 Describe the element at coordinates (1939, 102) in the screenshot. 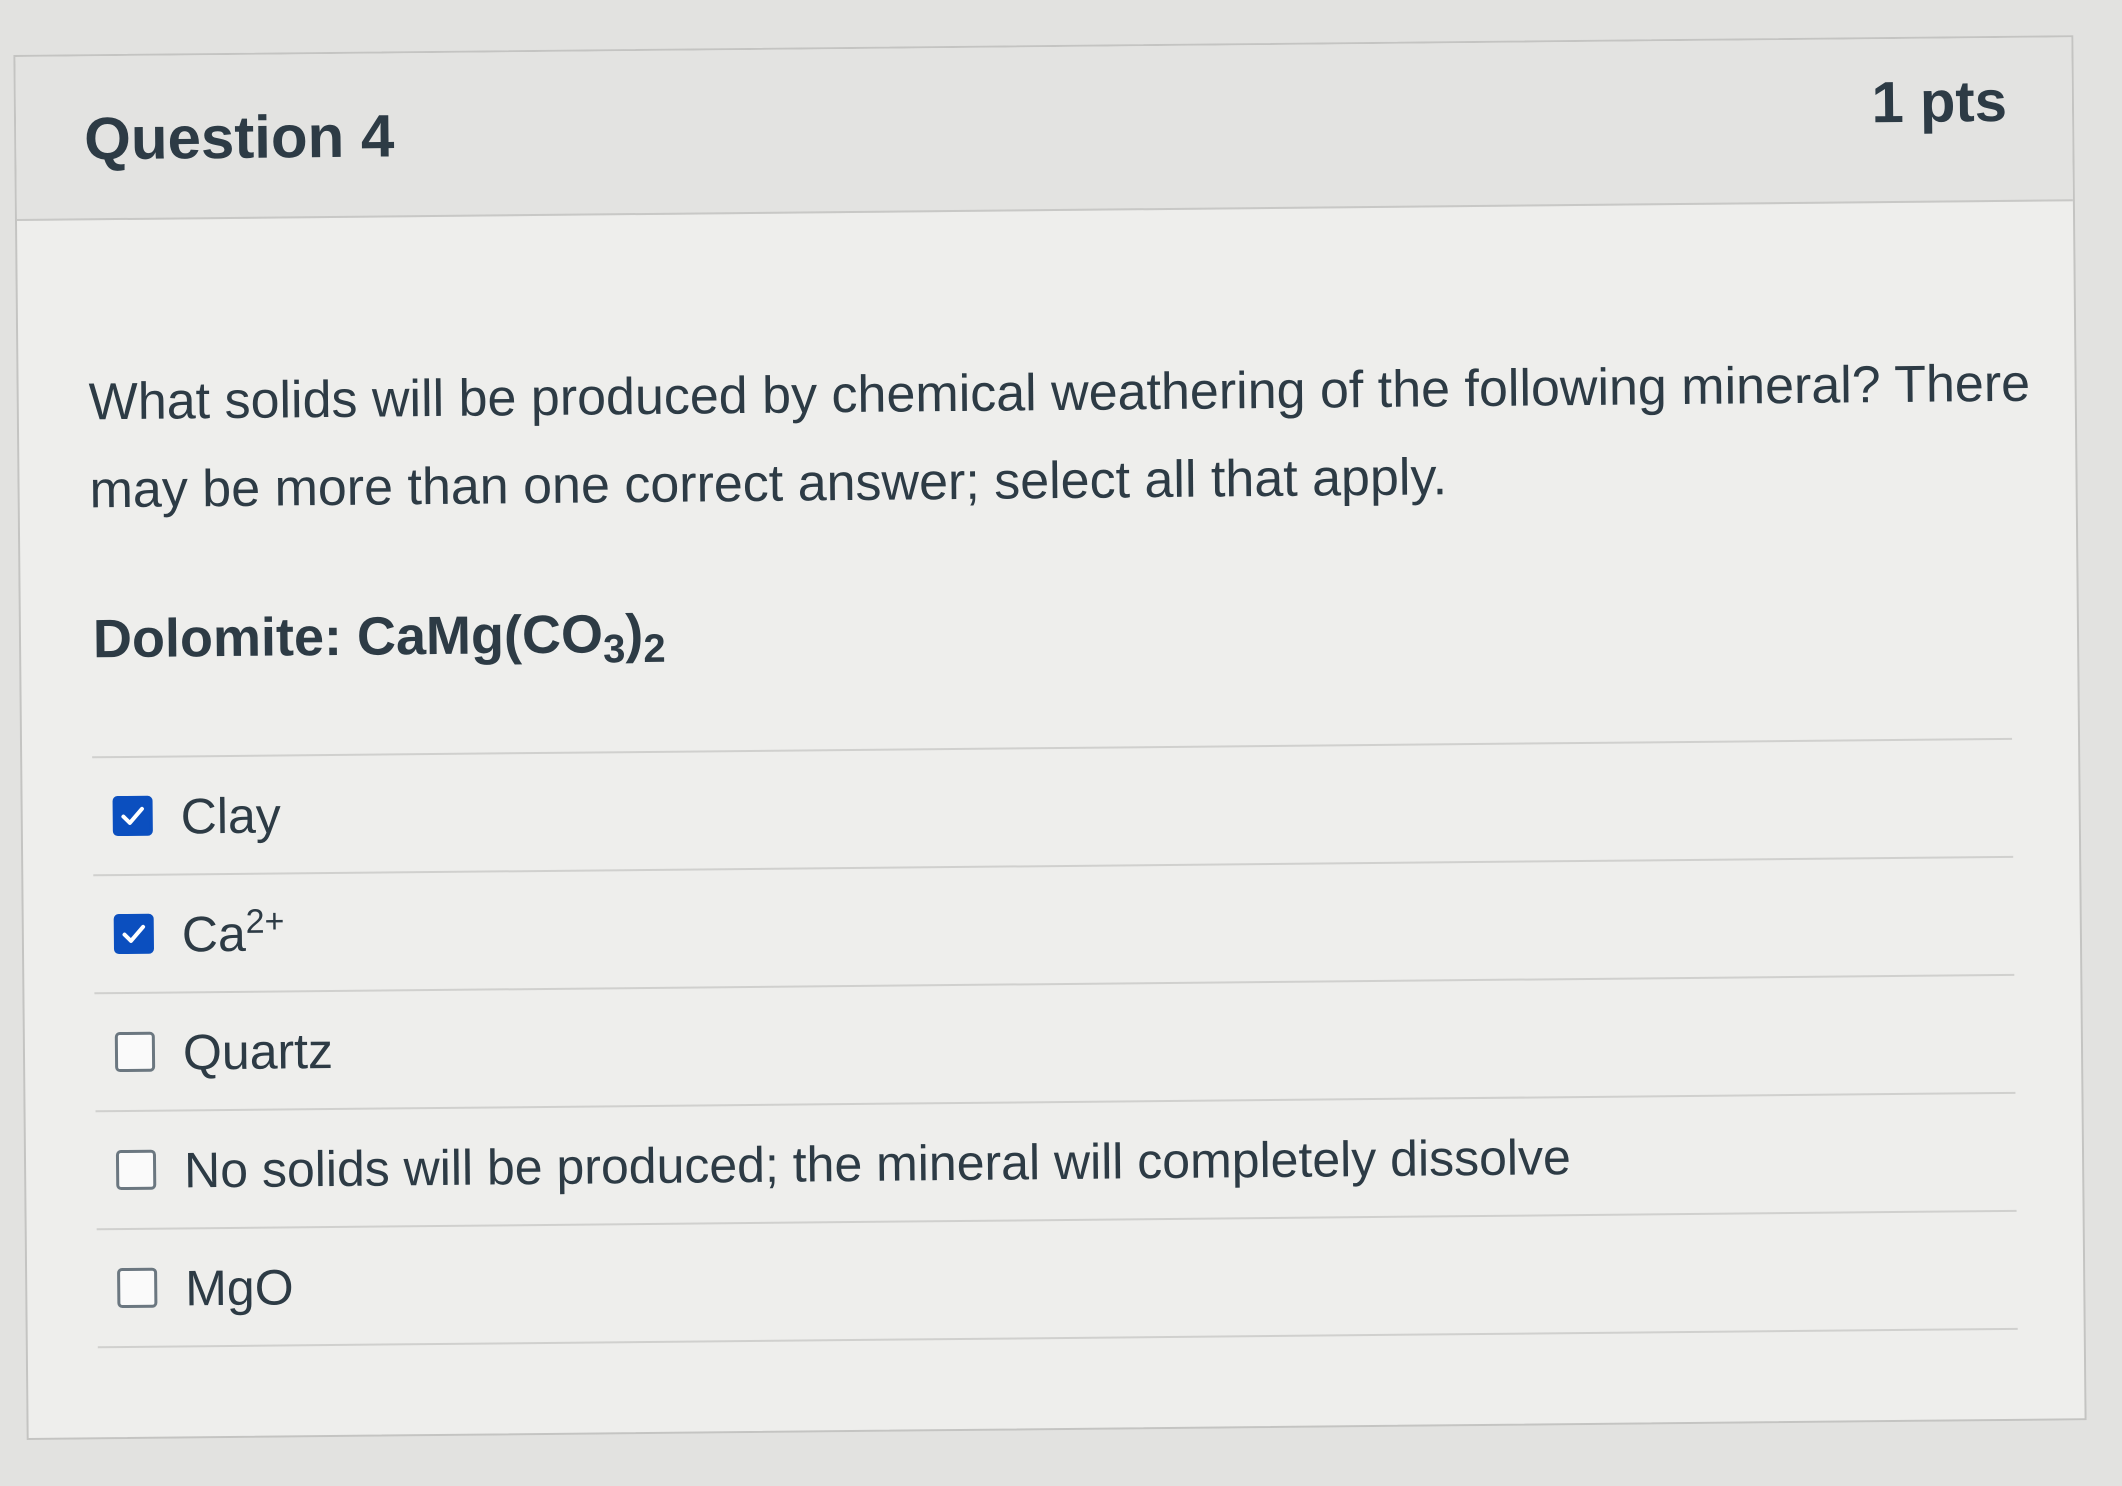

I see `question-points: 1 pts` at that location.